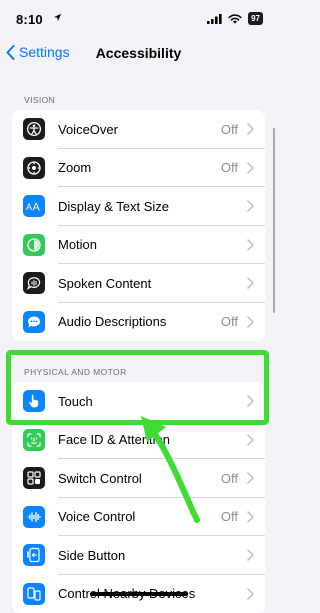  Describe the element at coordinates (34, 322) in the screenshot. I see `audio-descriptions-icon` at that location.